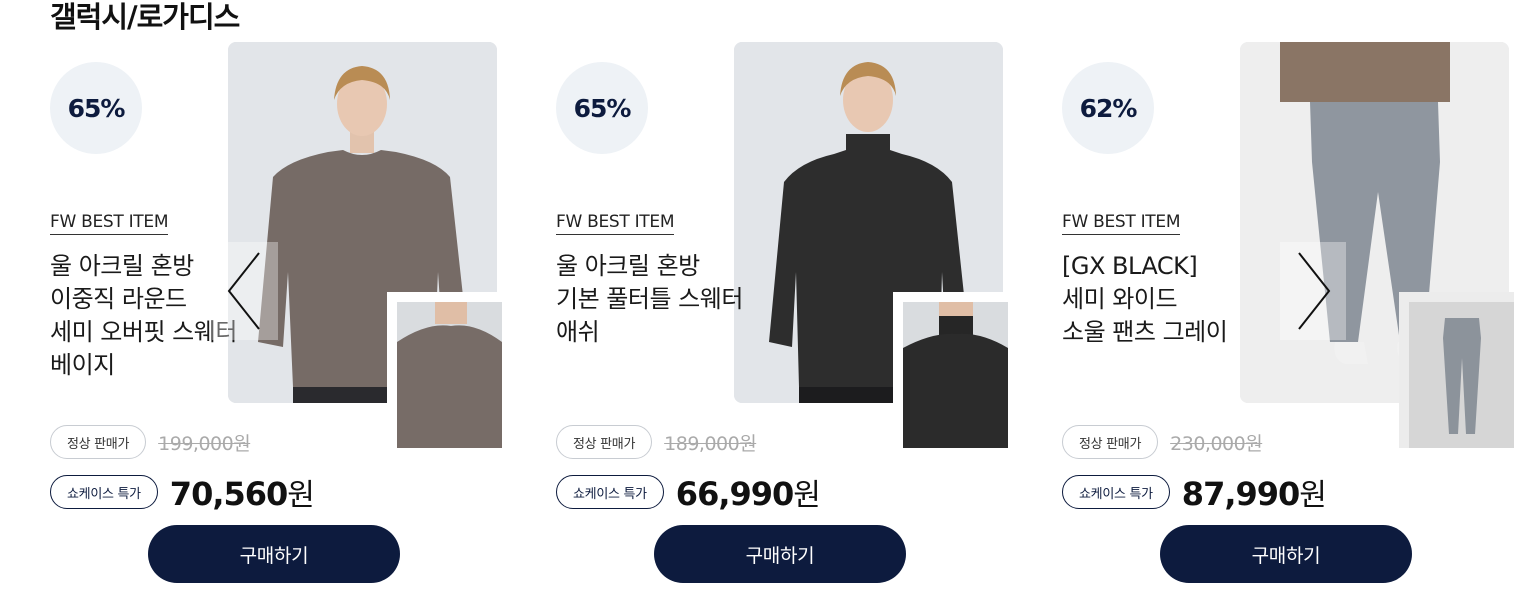 The height and width of the screenshot is (607, 1527). What do you see at coordinates (1130, 266) in the screenshot?
I see `product-name-line: [GX BLACK]` at bounding box center [1130, 266].